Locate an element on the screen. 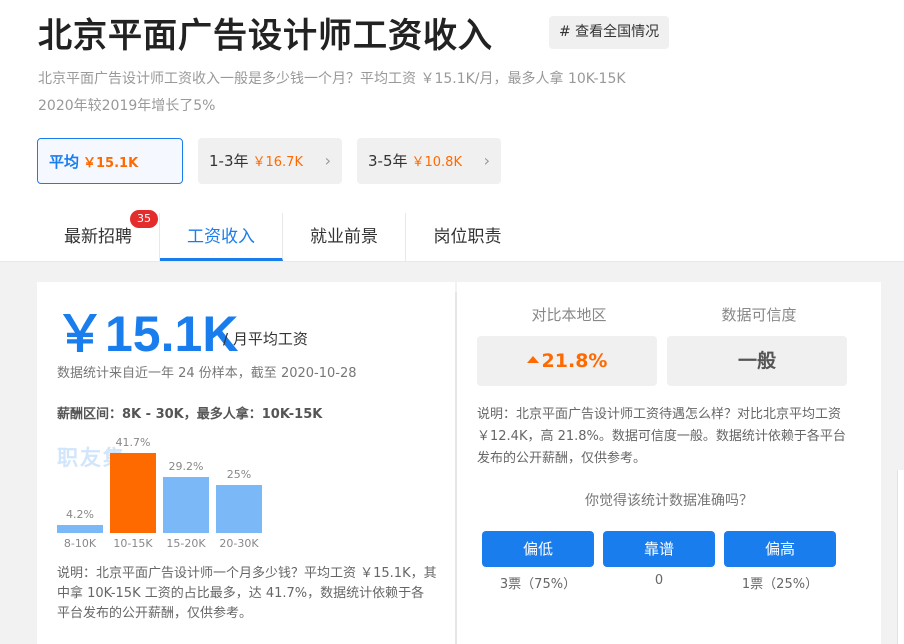  bar-value-label: 29.2% is located at coordinates (186, 466).